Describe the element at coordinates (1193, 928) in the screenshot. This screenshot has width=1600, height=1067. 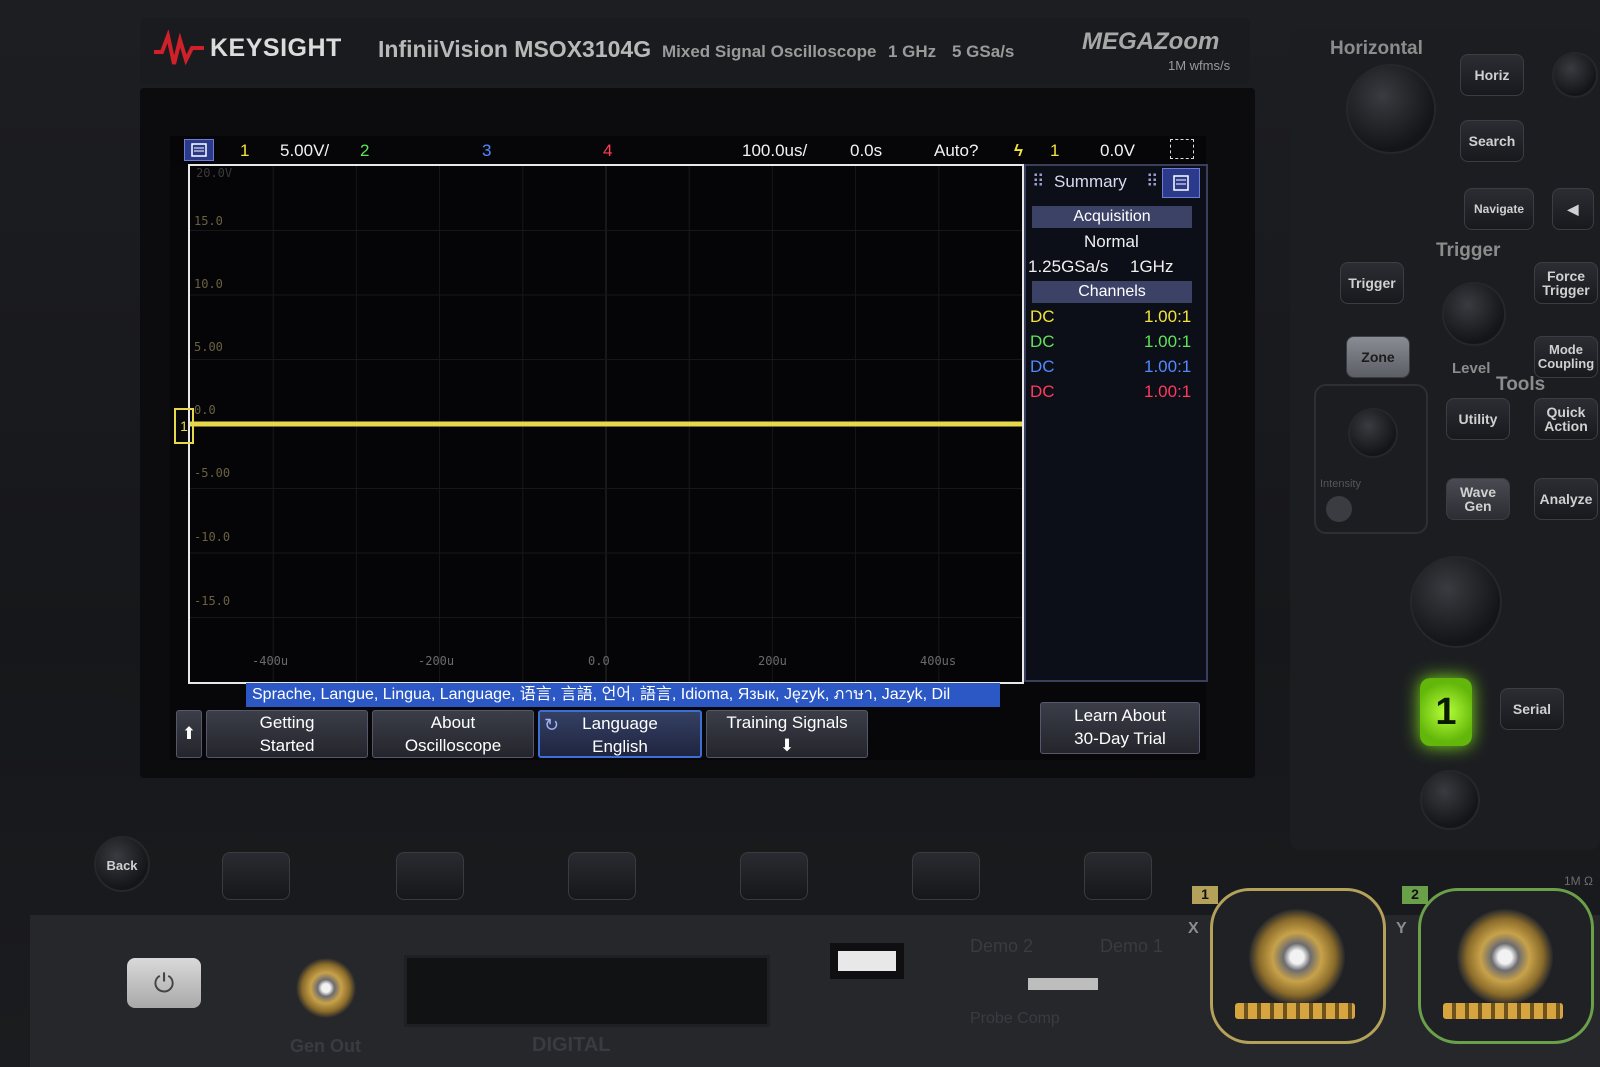
I see `input-x-label: X` at that location.